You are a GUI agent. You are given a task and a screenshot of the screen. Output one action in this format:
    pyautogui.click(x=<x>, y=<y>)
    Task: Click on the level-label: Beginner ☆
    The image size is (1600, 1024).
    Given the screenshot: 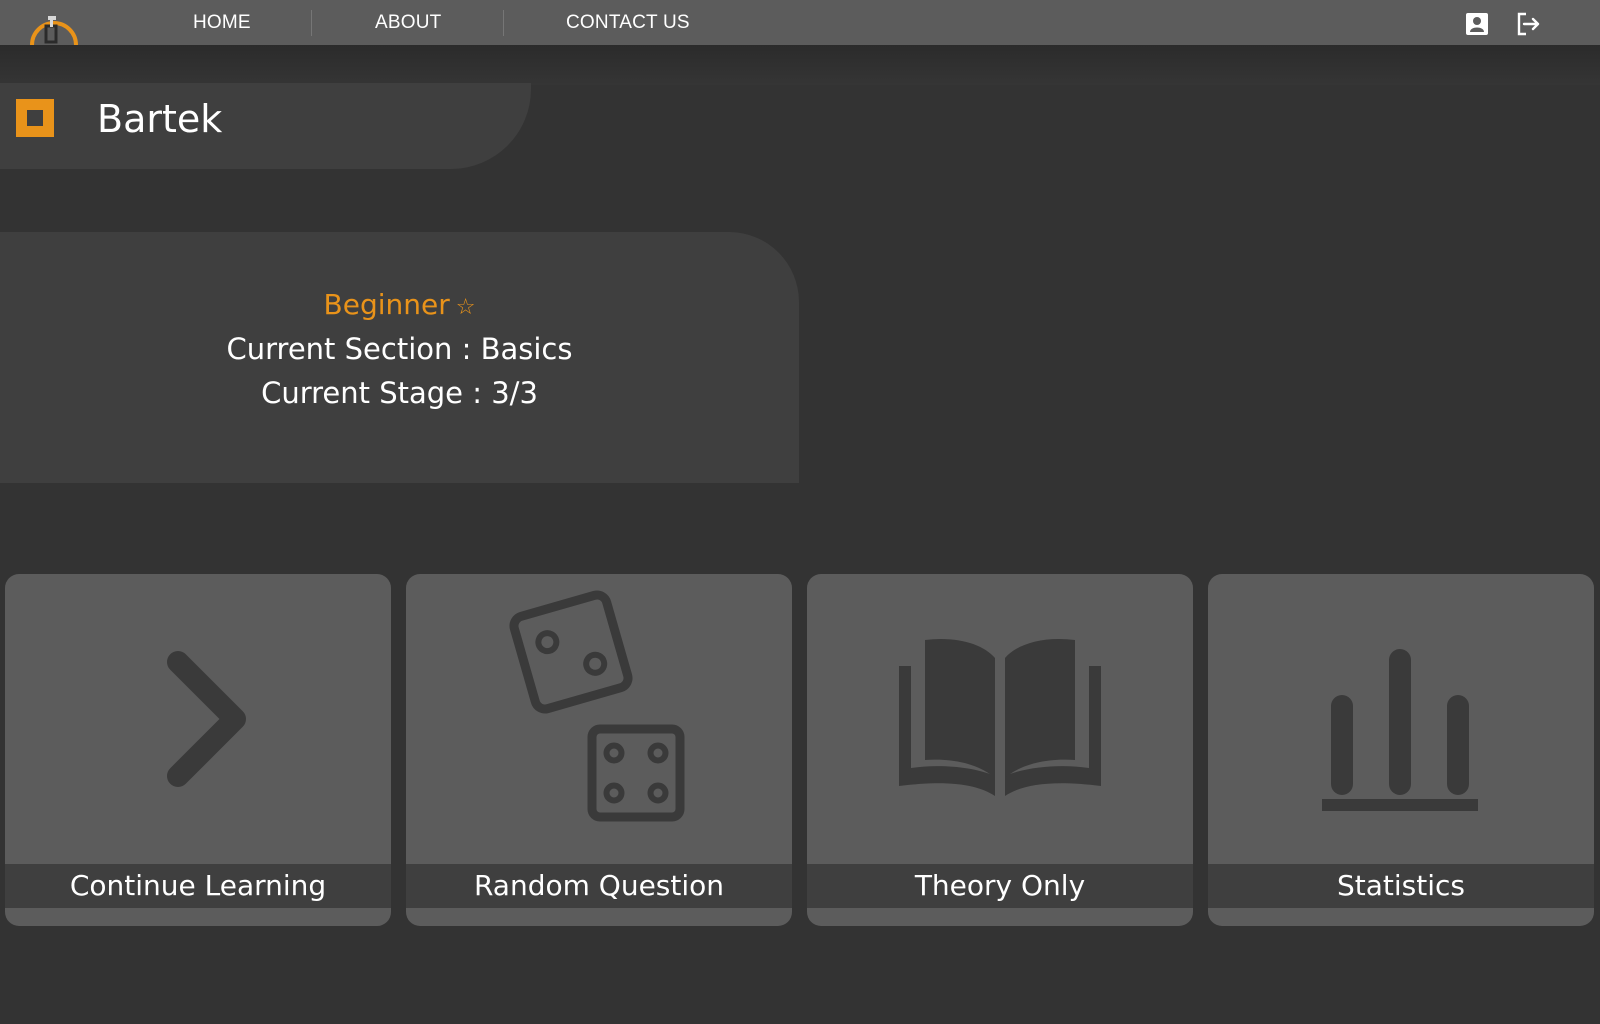 What is the action you would take?
    pyautogui.click(x=399, y=304)
    